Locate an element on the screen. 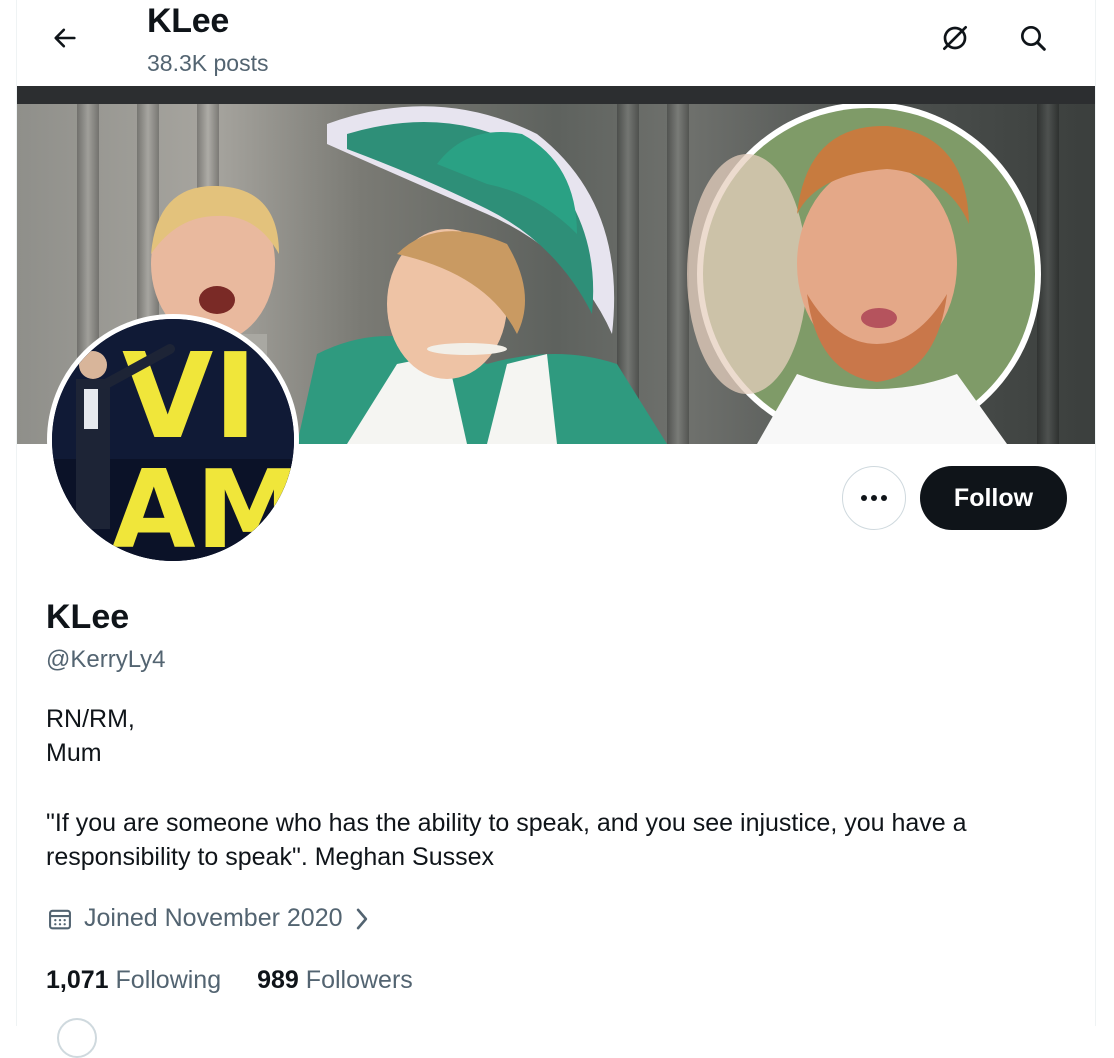  chevron-right-icon is located at coordinates (362, 919).